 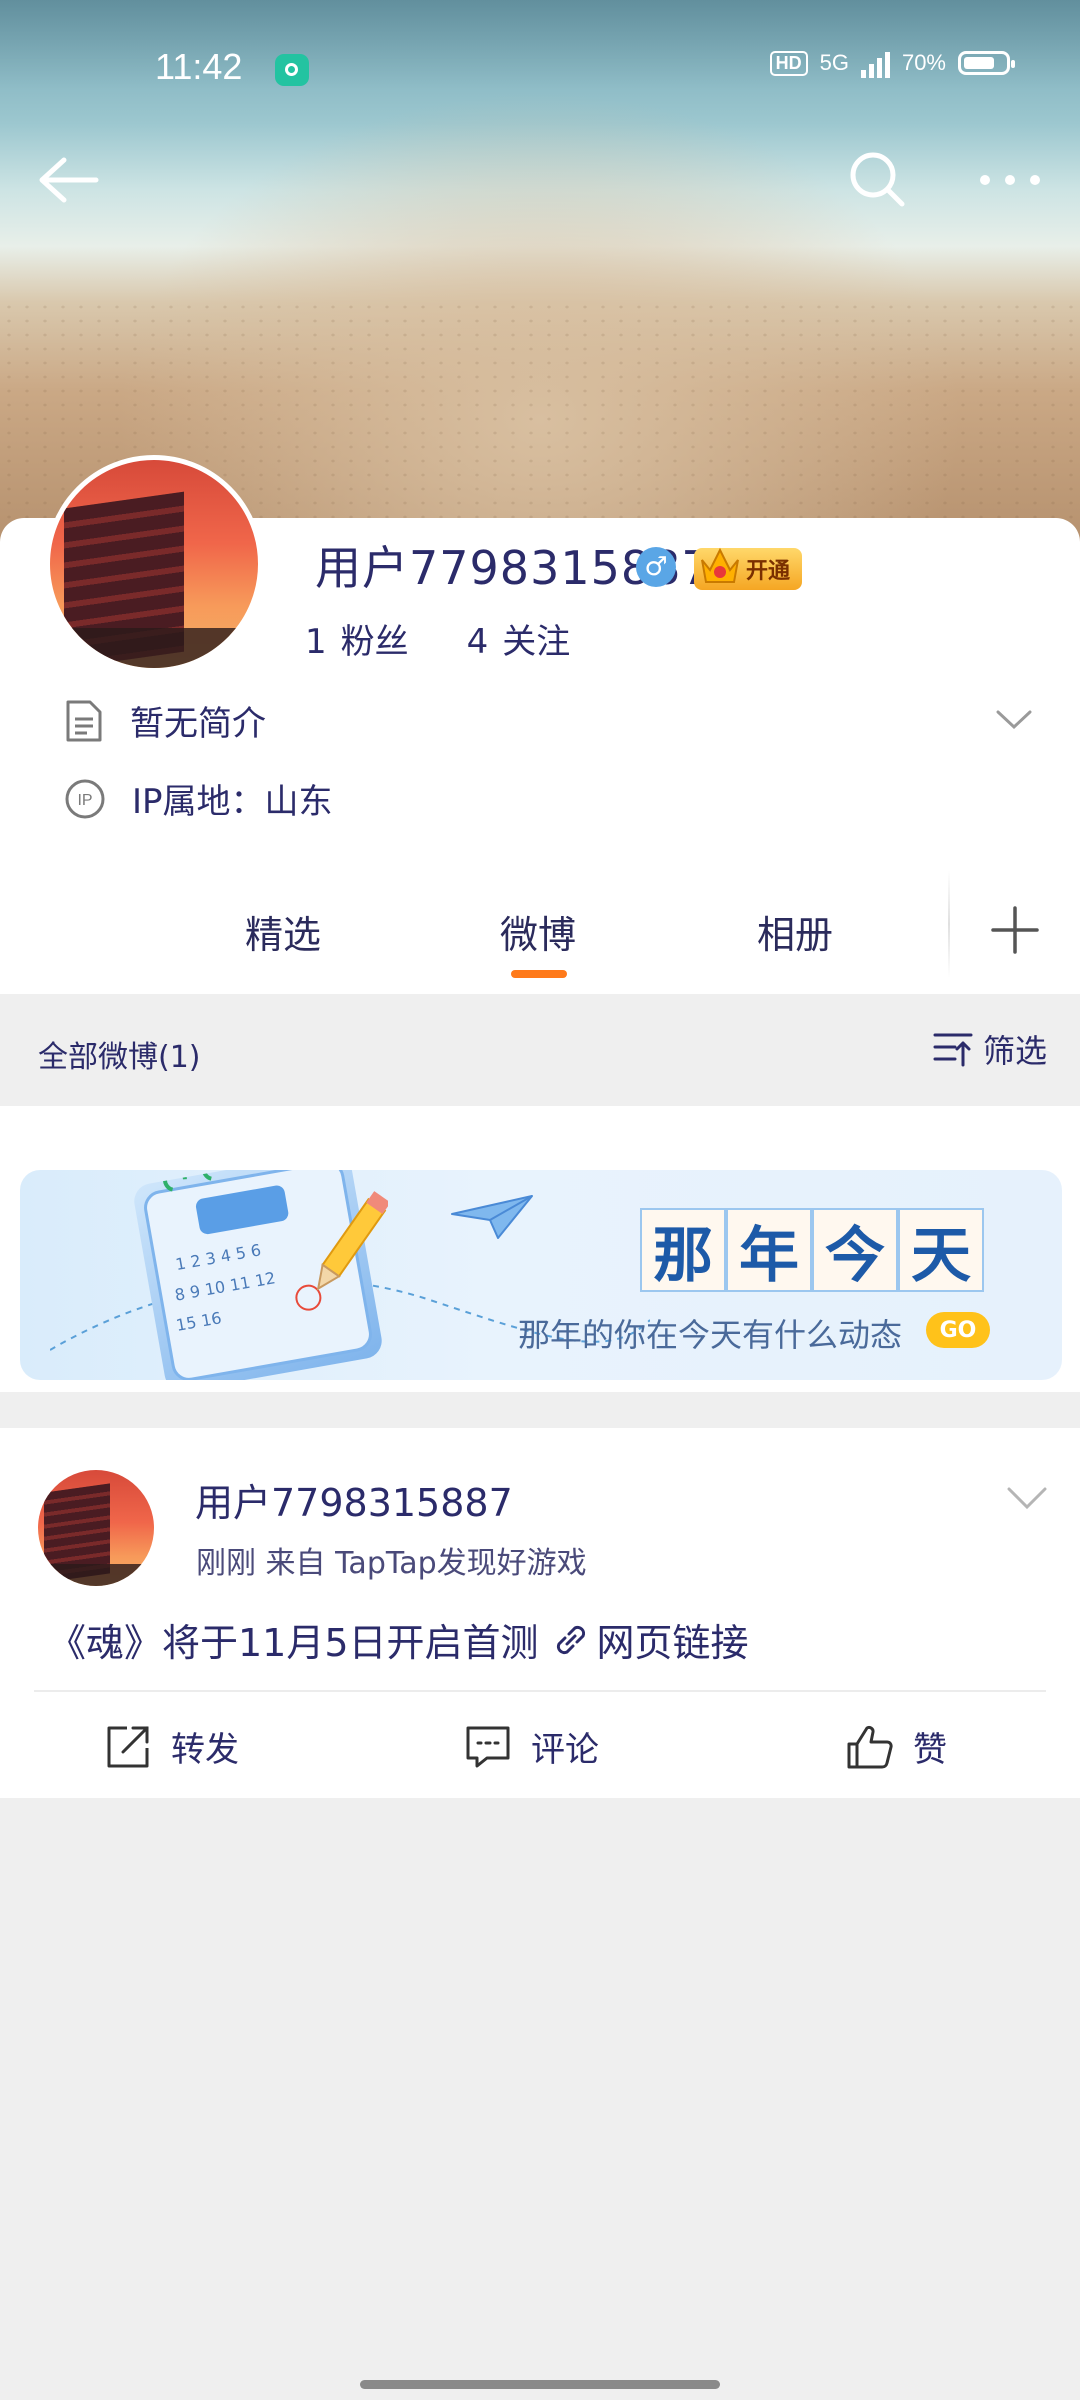 I want to click on section-gap, so click(x=540, y=1410).